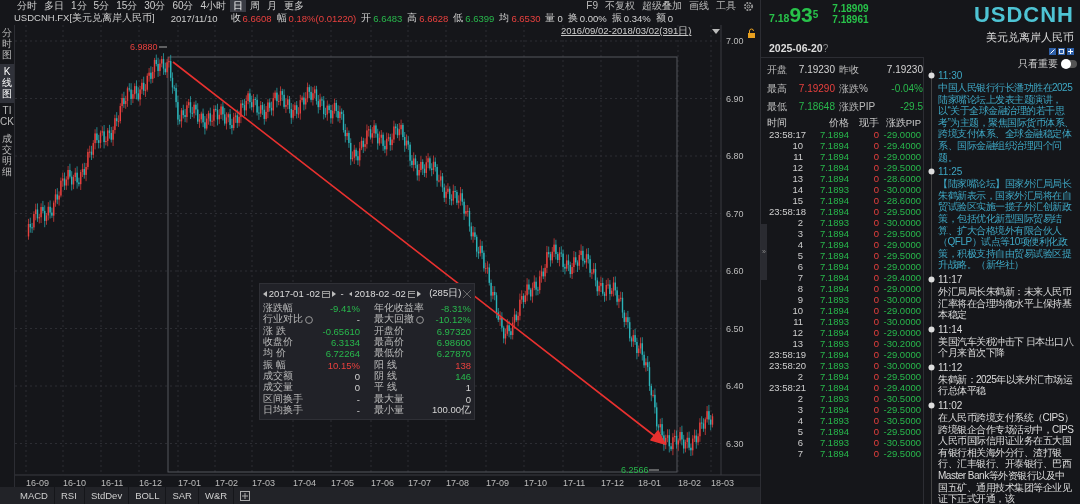 This screenshot has height=504, width=1080. What do you see at coordinates (7, 156) in the screenshot?
I see `side-tab: 成交明细` at bounding box center [7, 156].